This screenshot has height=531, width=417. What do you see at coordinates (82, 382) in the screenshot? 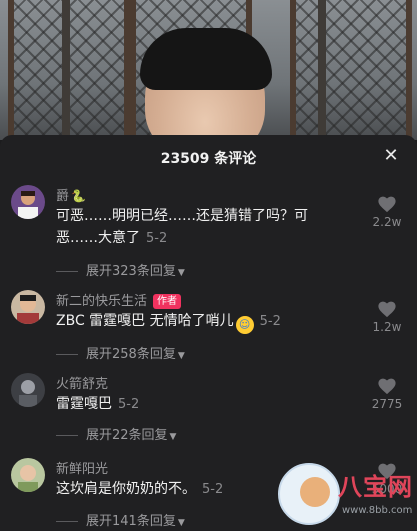
I see `comment-username: 火箭舒克` at bounding box center [82, 382].